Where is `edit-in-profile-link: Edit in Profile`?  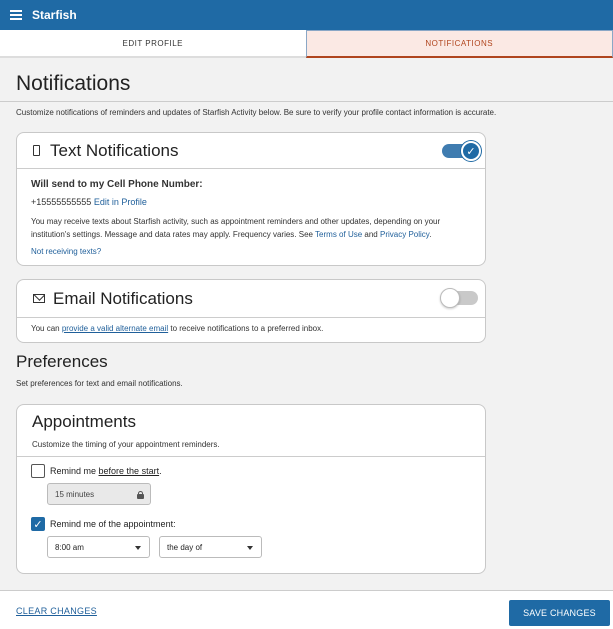
edit-in-profile-link: Edit in Profile is located at coordinates (120, 202).